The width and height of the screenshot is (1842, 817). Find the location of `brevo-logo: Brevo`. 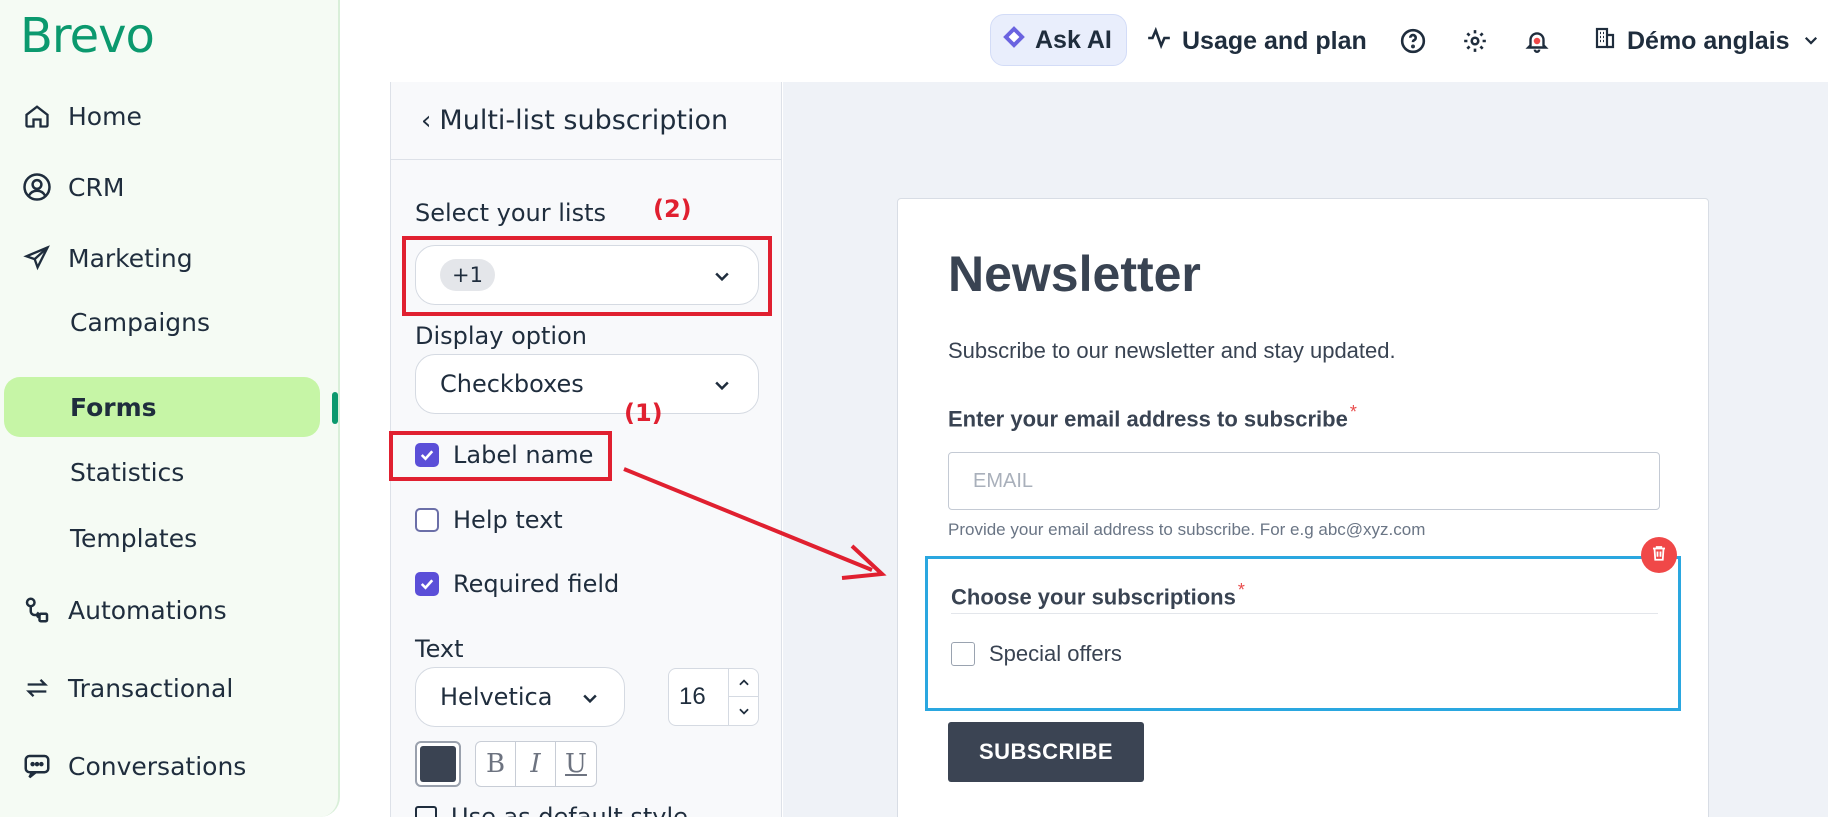

brevo-logo: Brevo is located at coordinates (87, 36).